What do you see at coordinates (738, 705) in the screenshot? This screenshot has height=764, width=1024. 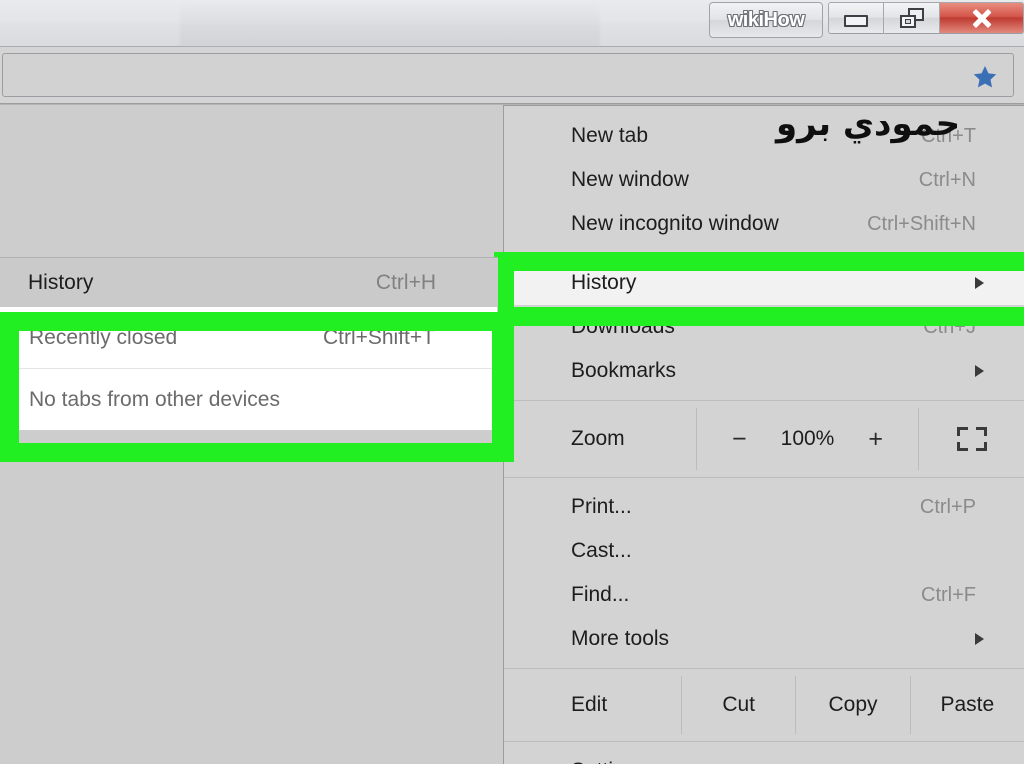 I see `cut-button: Cut` at bounding box center [738, 705].